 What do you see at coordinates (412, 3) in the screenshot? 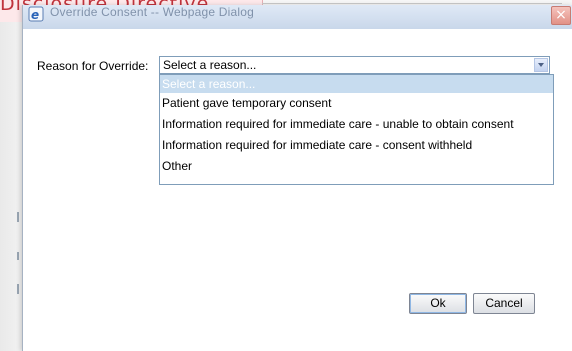
I see `background-divider` at bounding box center [412, 3].